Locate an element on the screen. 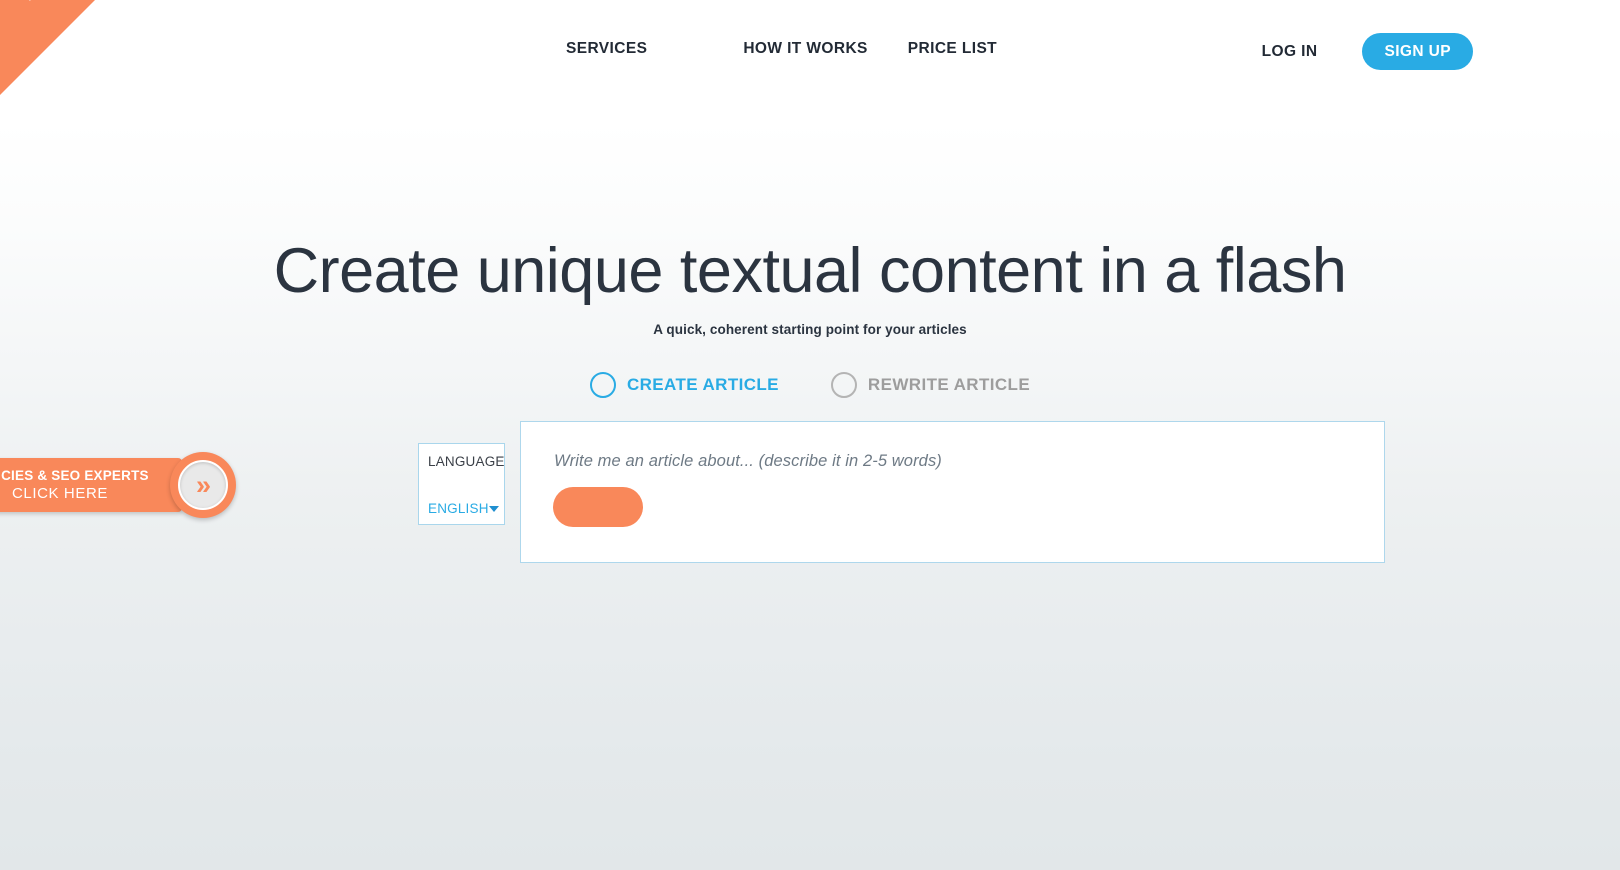 This screenshot has height=870, width=1620. nav-item-services: SERVICES is located at coordinates (606, 49).